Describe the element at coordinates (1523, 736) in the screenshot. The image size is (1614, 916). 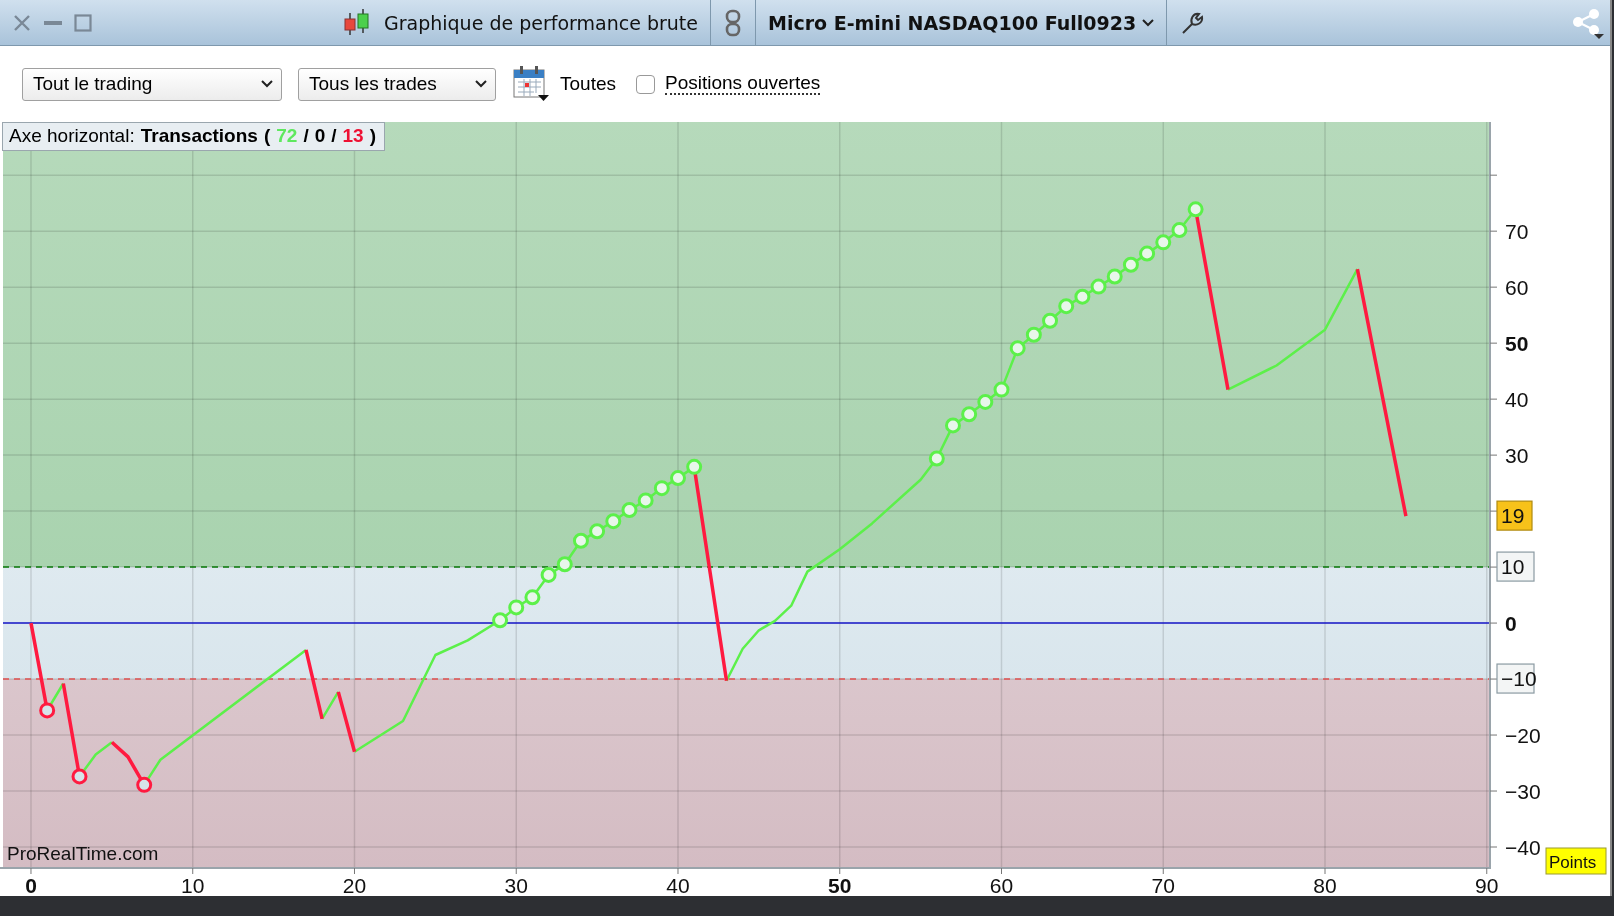
I see `y-axis-label: −20` at that location.